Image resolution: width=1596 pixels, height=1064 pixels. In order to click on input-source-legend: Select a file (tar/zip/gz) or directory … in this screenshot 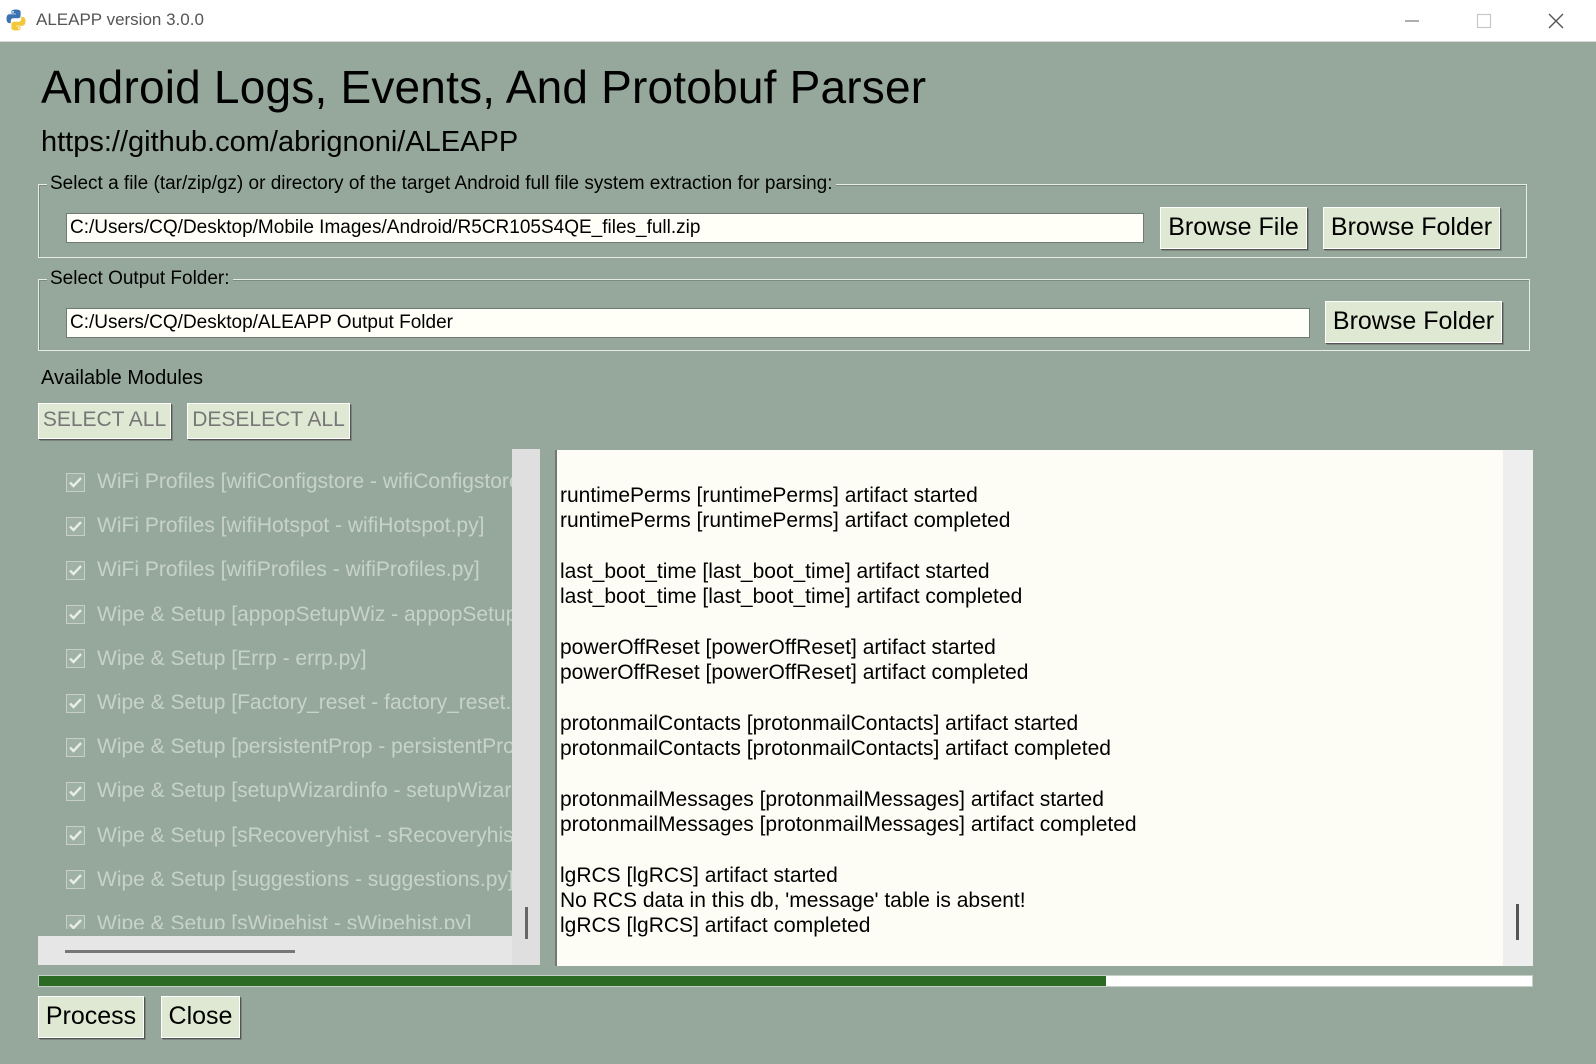, I will do `click(441, 184)`.